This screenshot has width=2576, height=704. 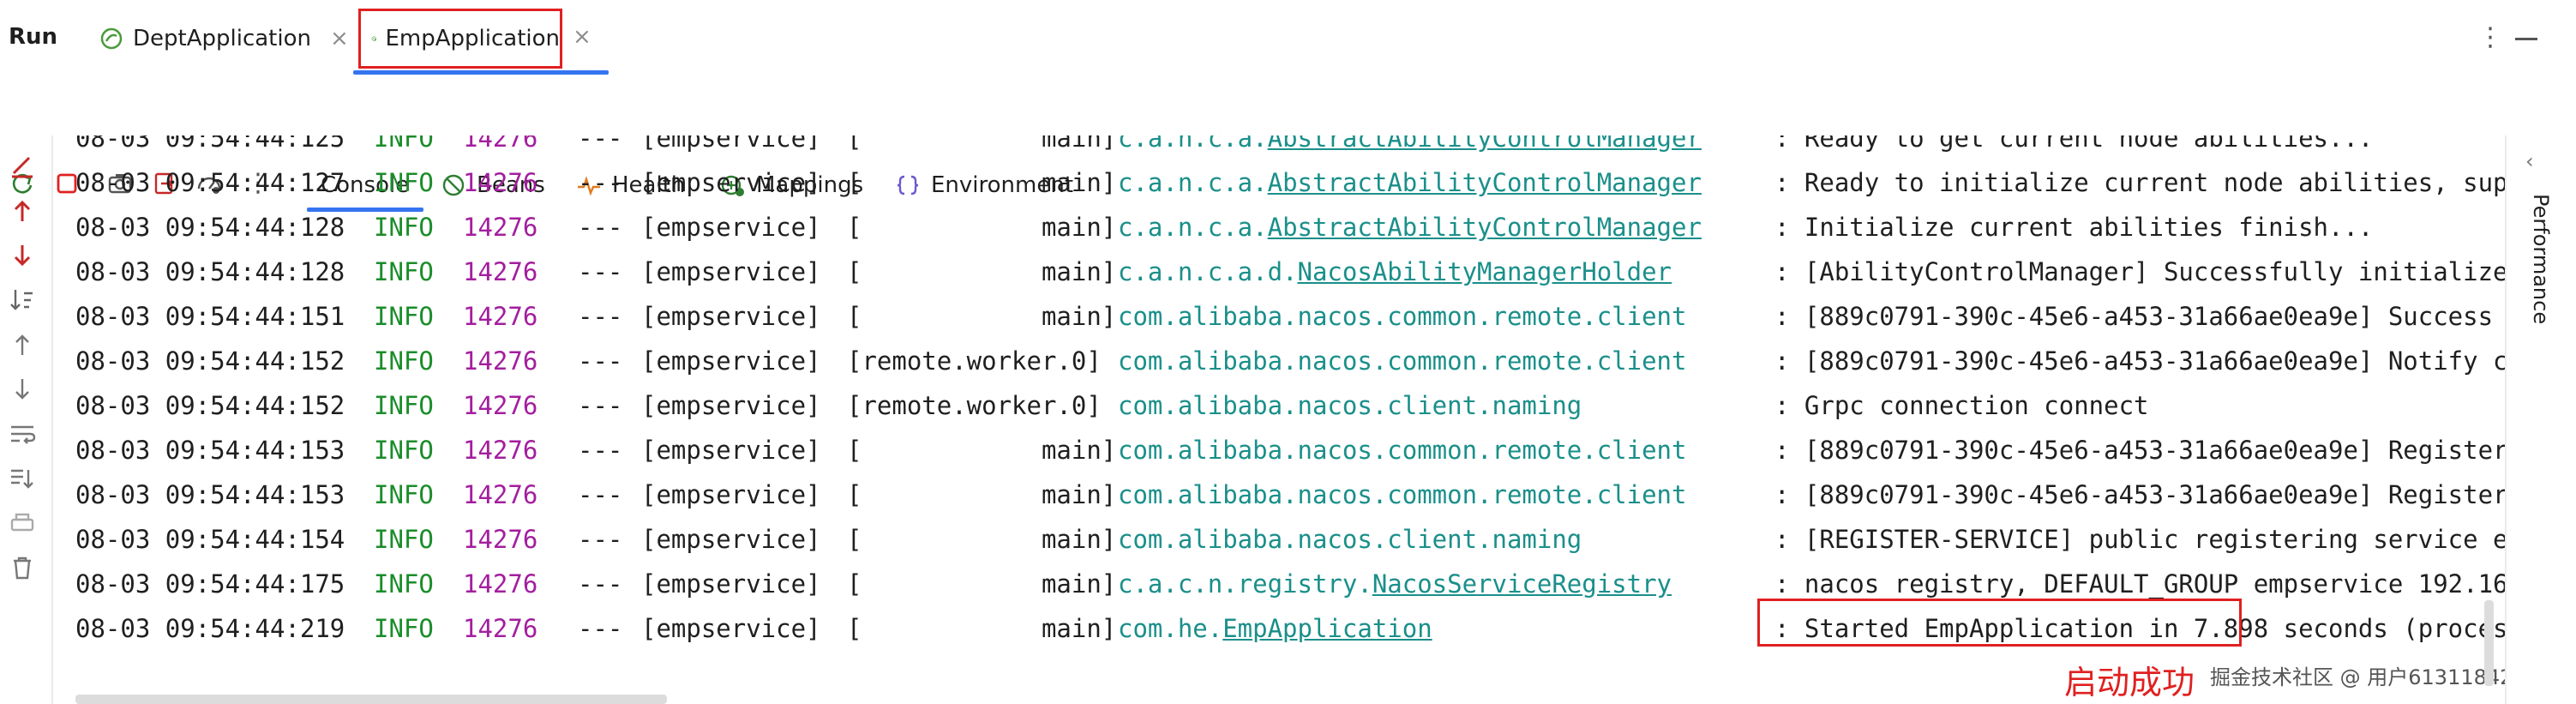 What do you see at coordinates (22, 256) in the screenshot?
I see `arrow-down-icon` at bounding box center [22, 256].